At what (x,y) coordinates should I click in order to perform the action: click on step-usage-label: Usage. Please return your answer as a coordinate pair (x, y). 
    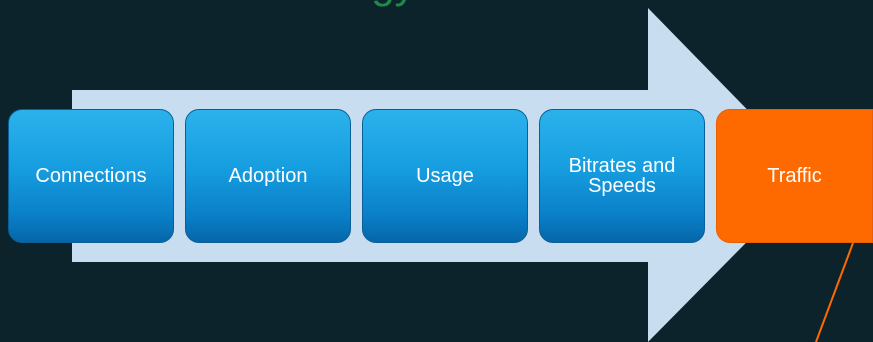
    Looking at the image, I should click on (445, 176).